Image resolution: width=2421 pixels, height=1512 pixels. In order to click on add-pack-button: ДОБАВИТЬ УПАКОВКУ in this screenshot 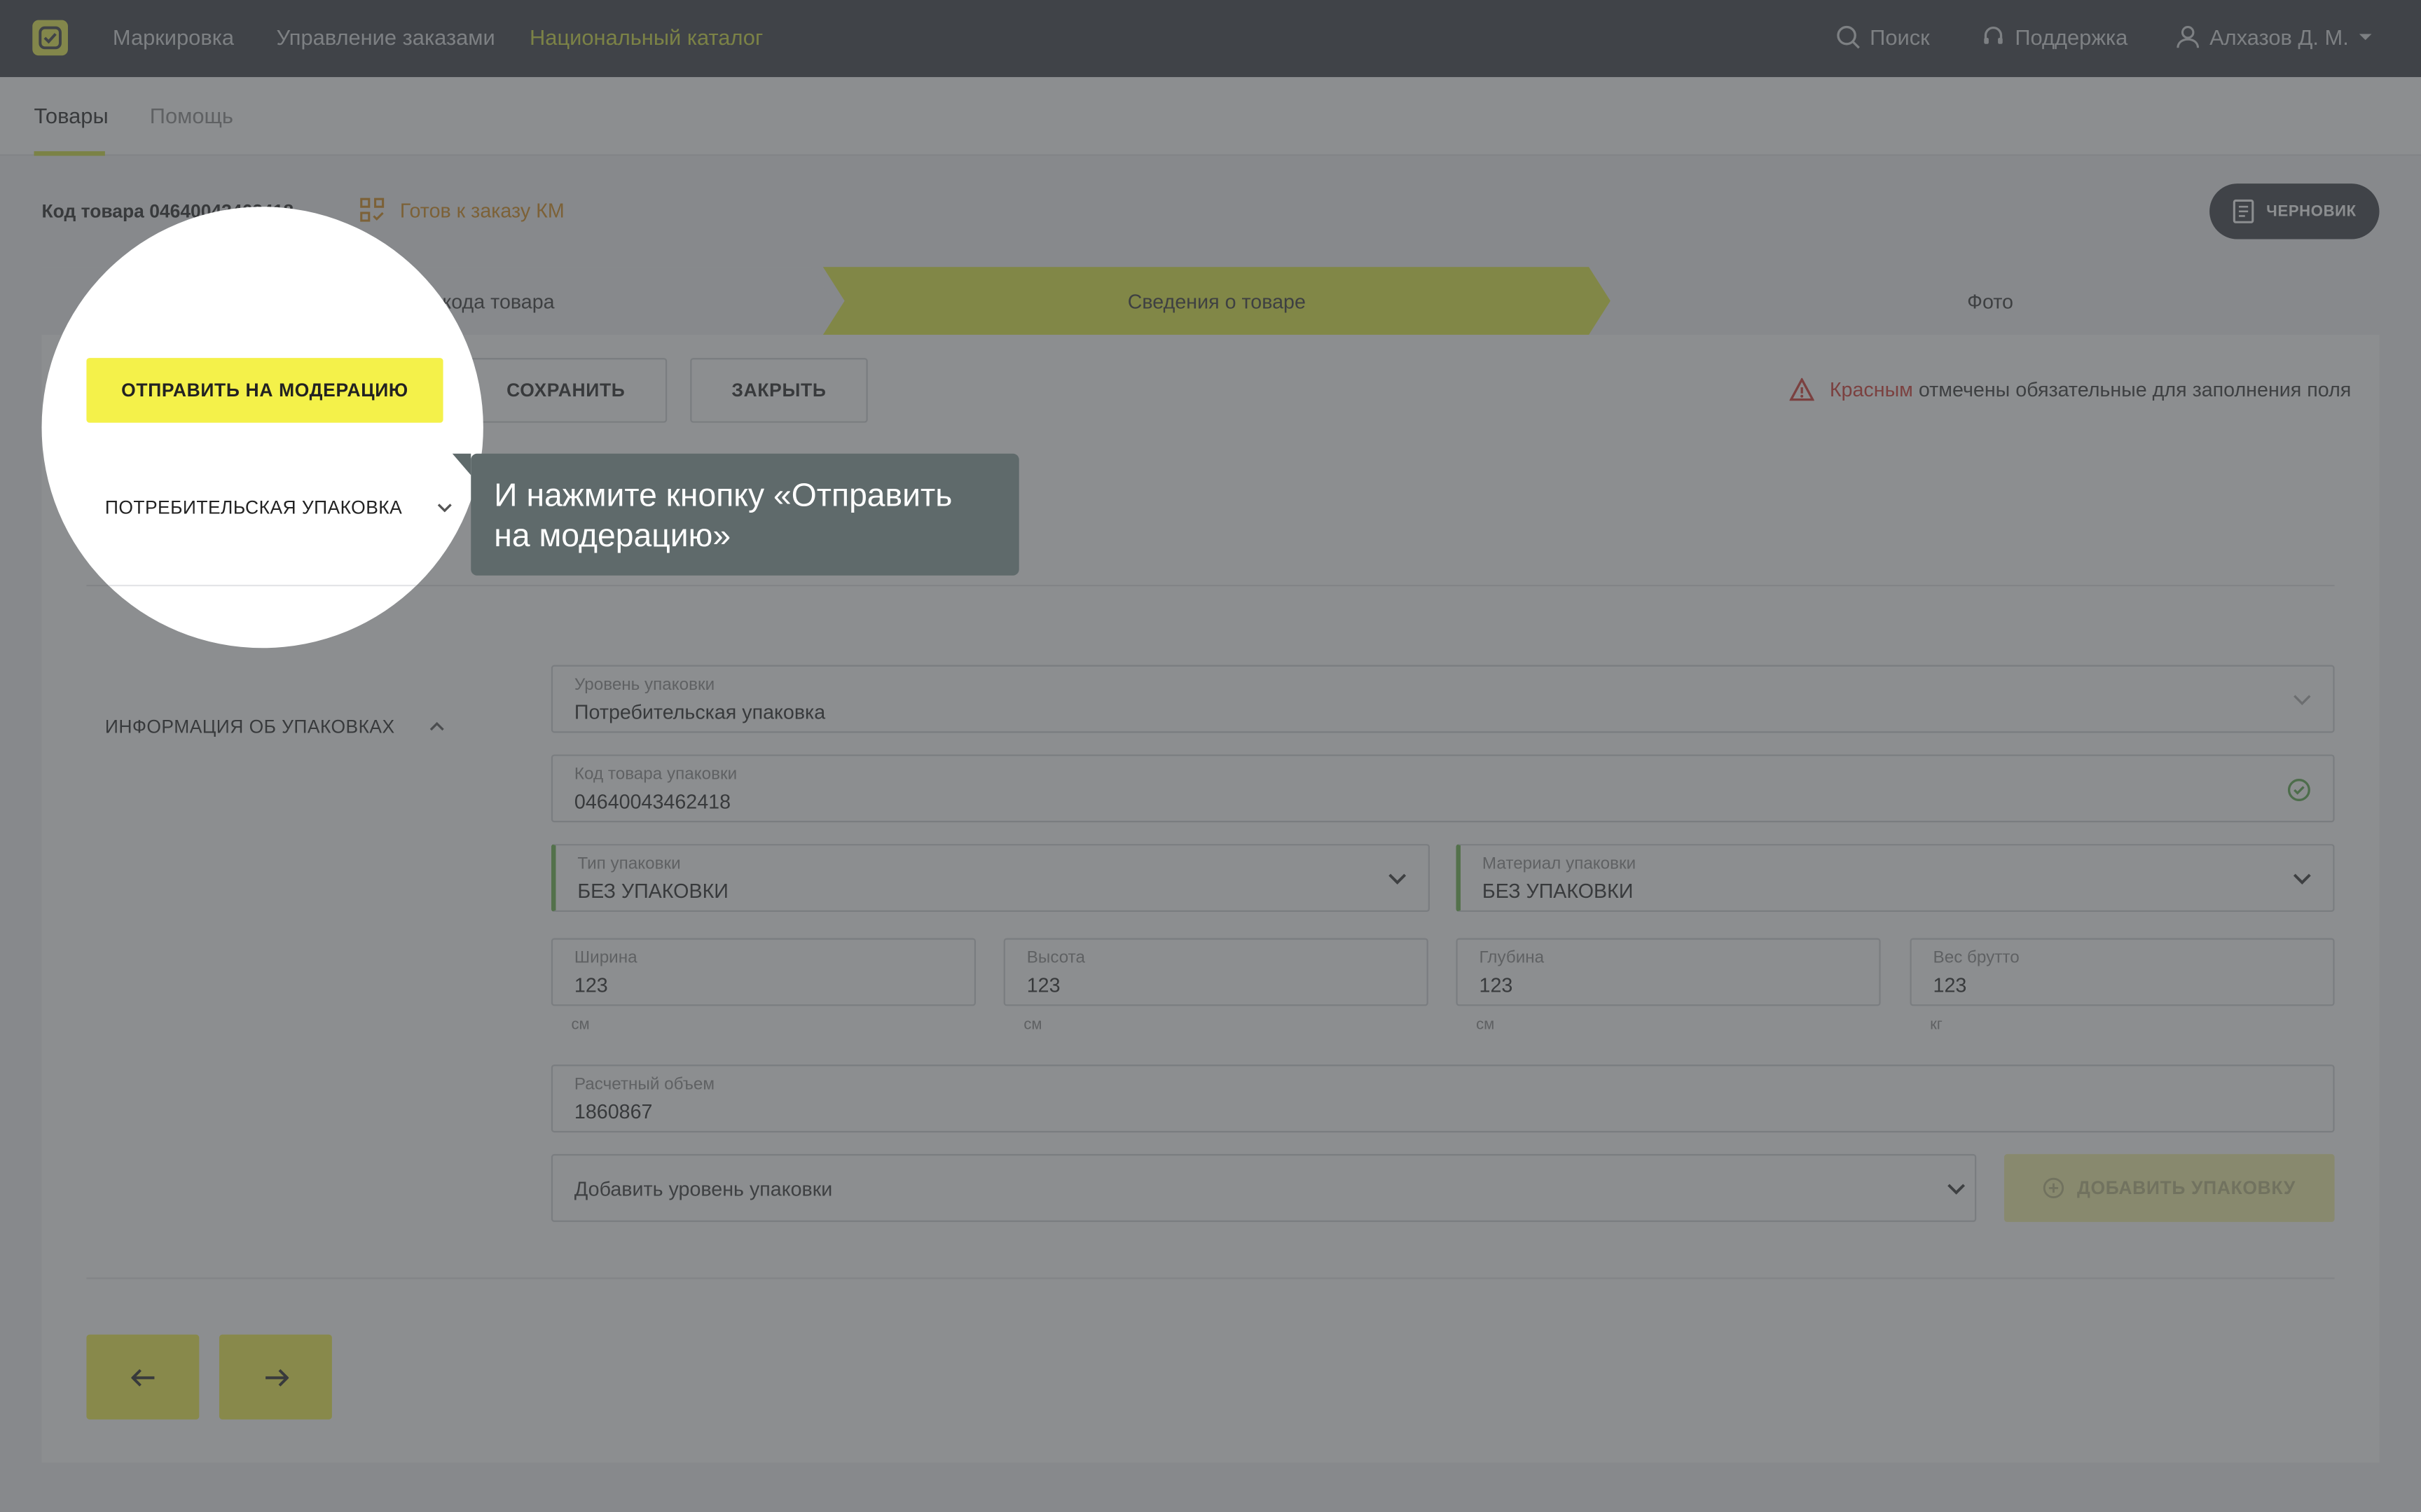, I will do `click(2169, 1188)`.